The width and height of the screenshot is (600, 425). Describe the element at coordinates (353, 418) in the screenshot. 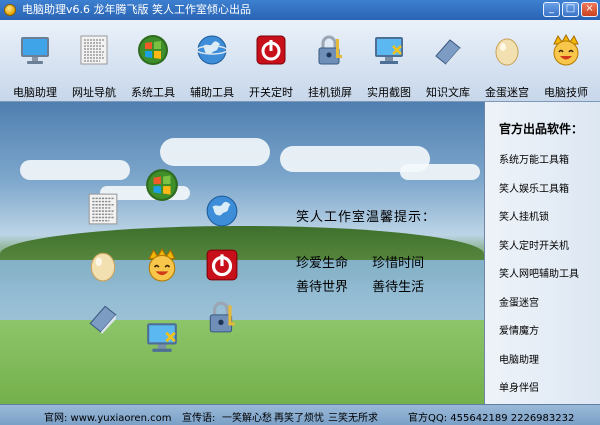

I see `slogan-text: 三笑无所求` at that location.